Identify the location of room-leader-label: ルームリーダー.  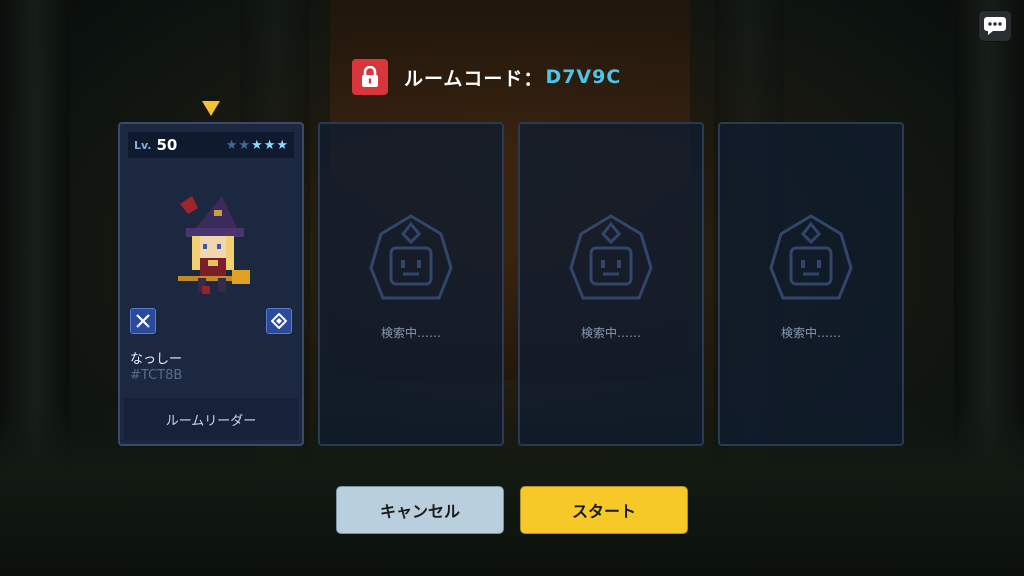
(211, 419).